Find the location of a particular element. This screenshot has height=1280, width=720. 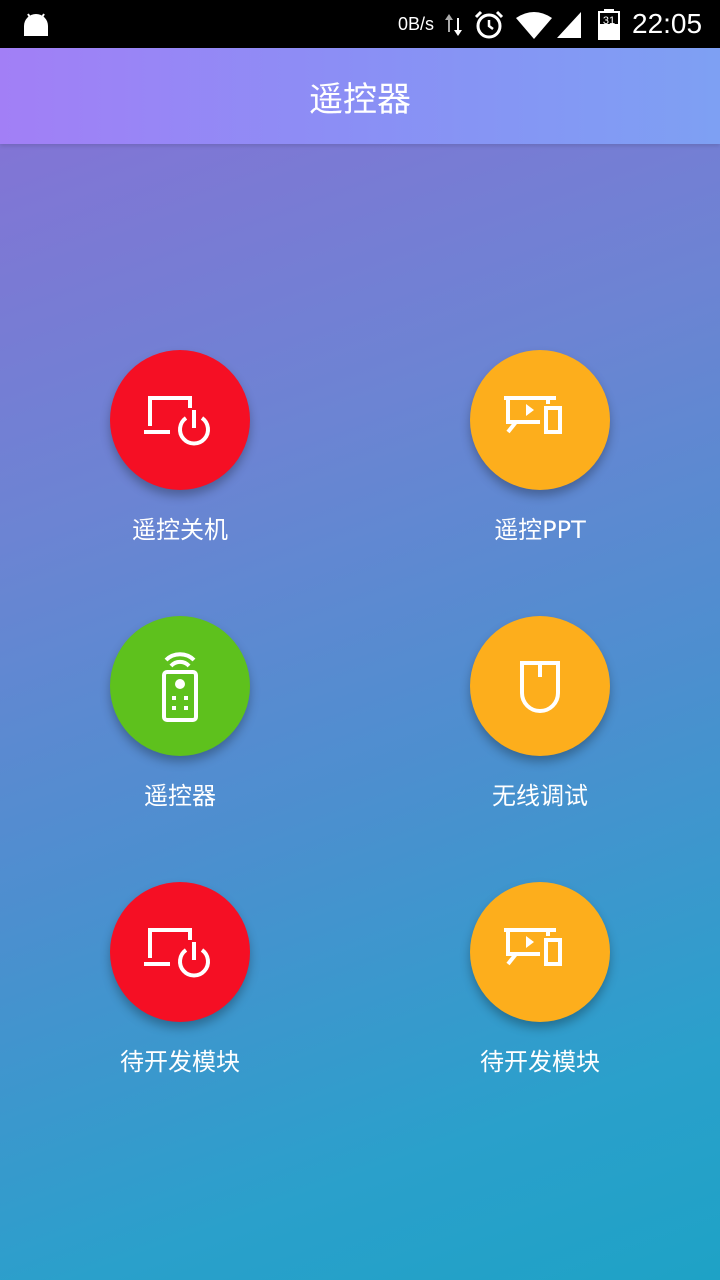

tile-pending-module-2: 待开发模块 is located at coordinates (540, 987).